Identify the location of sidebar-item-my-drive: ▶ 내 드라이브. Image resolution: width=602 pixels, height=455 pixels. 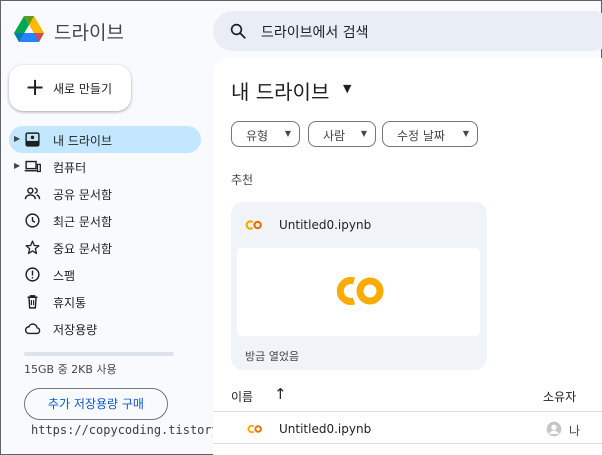
(105, 139).